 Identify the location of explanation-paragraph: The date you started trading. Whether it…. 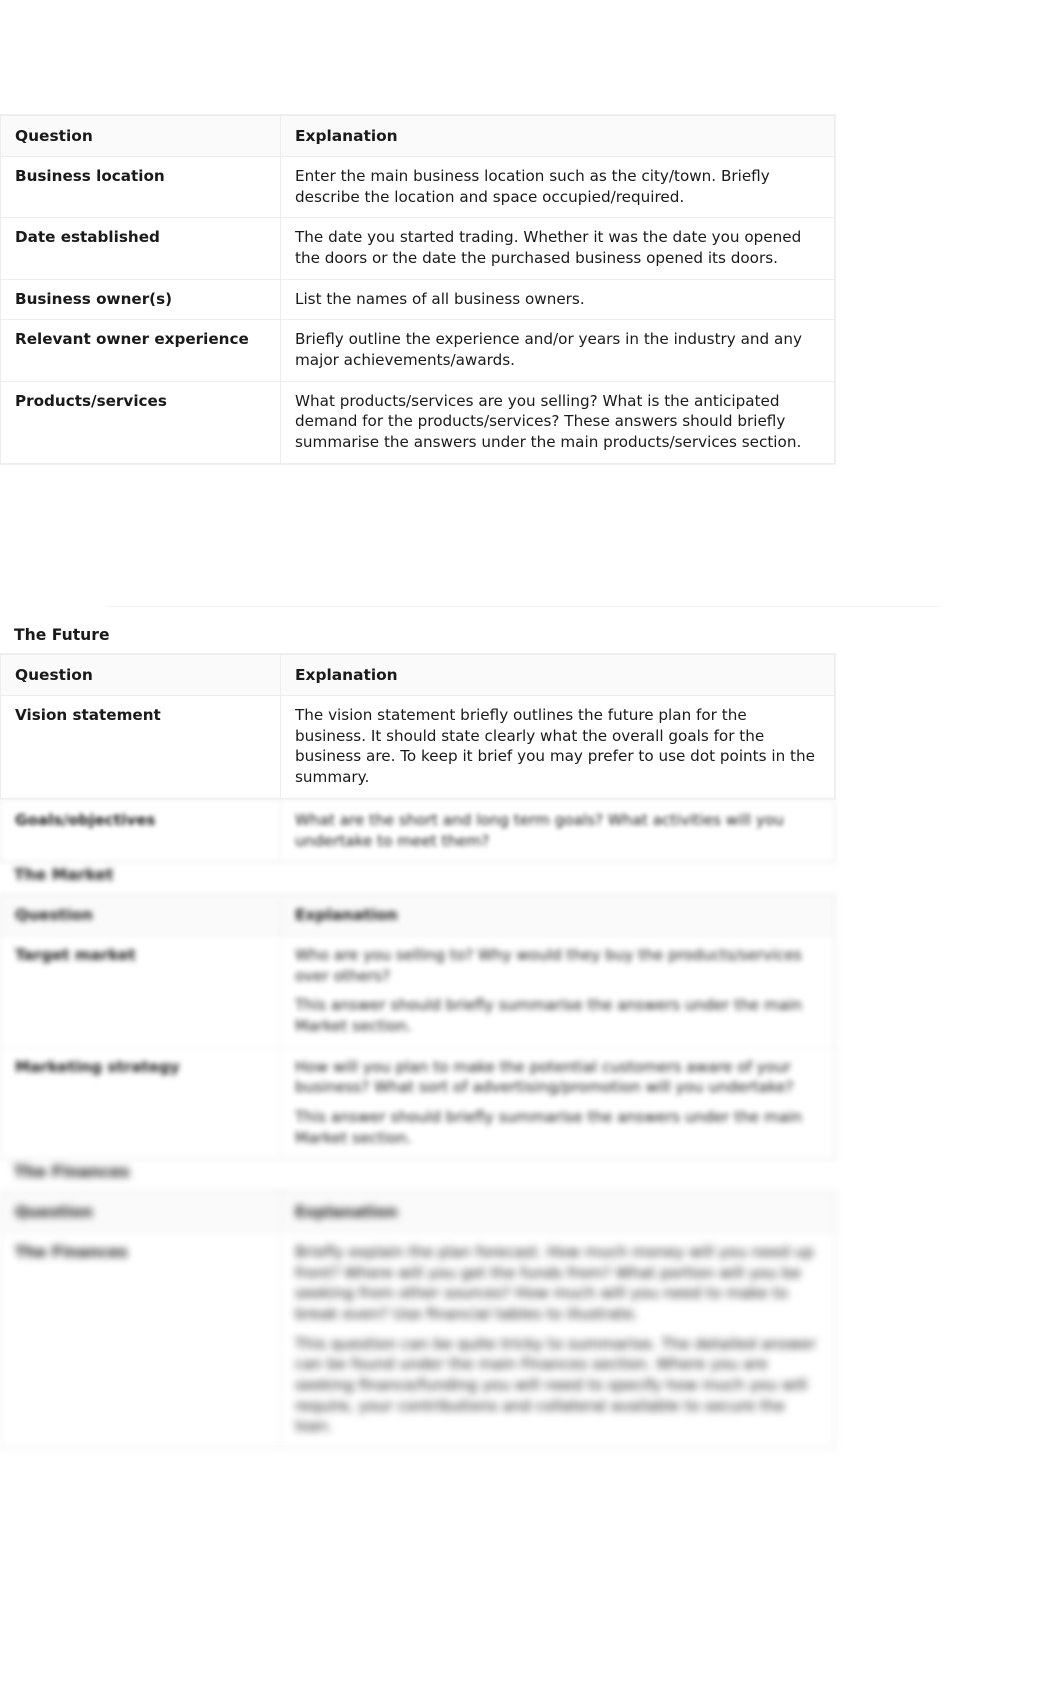
(548, 247).